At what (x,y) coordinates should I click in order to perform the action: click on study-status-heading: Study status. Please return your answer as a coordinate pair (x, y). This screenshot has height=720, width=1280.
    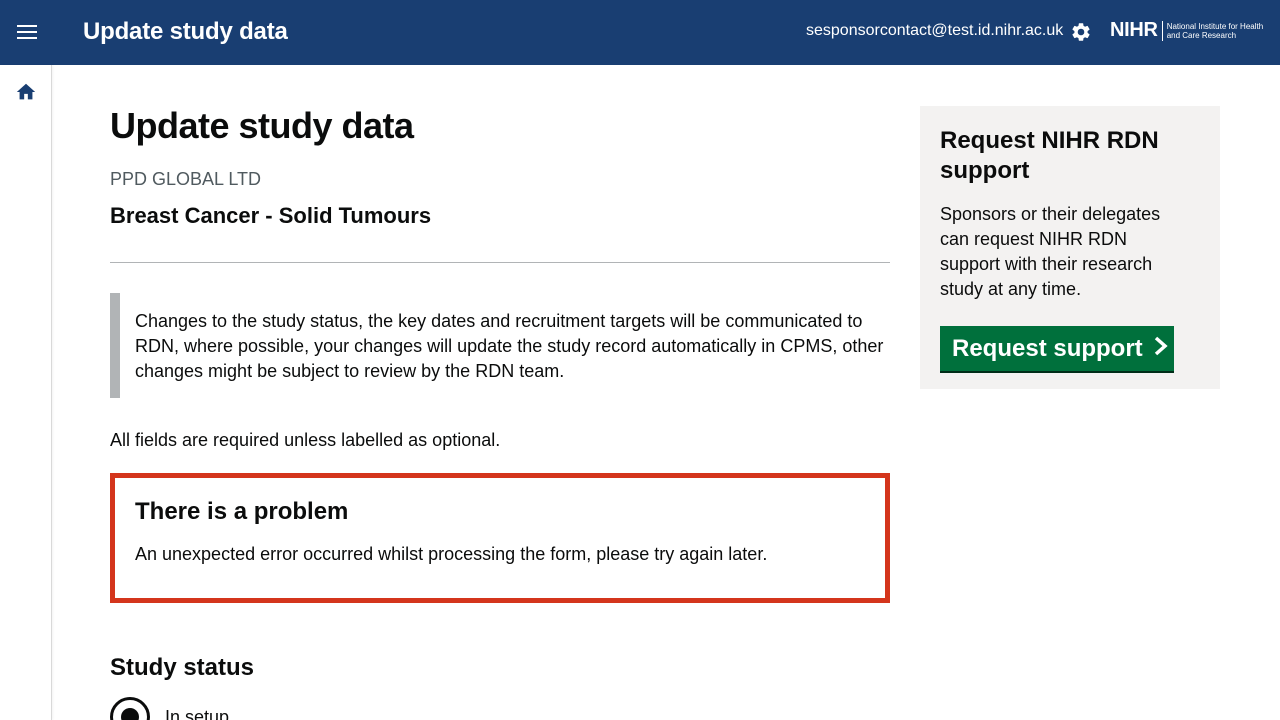
    Looking at the image, I should click on (182, 667).